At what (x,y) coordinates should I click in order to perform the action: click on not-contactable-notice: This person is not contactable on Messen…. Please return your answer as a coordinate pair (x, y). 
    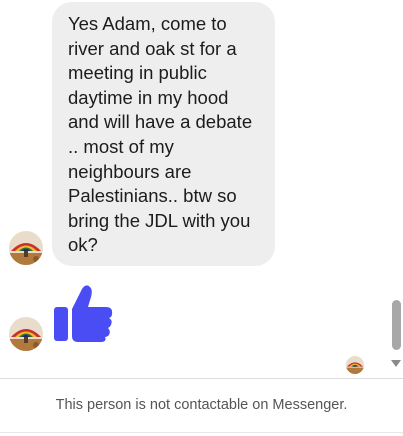
    Looking at the image, I should click on (201, 405).